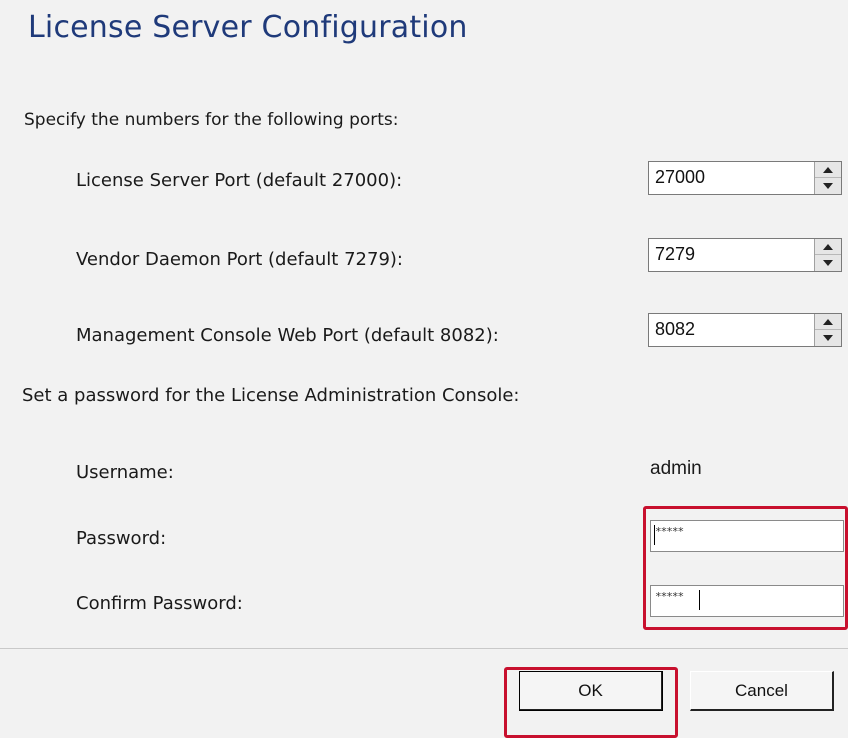  Describe the element at coordinates (676, 468) in the screenshot. I see `username-value: admin` at that location.